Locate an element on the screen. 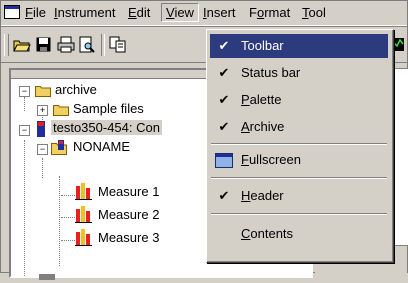 This screenshot has width=408, height=283. menu-instrument: Instrument is located at coordinates (84, 12).